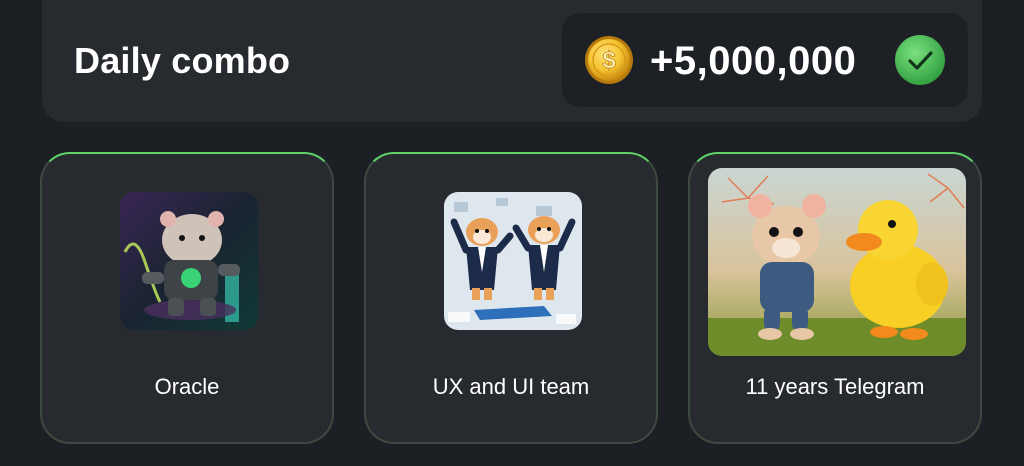 The image size is (1024, 466). Describe the element at coordinates (189, 261) in the screenshot. I see `hamster-cyborg-image` at that location.